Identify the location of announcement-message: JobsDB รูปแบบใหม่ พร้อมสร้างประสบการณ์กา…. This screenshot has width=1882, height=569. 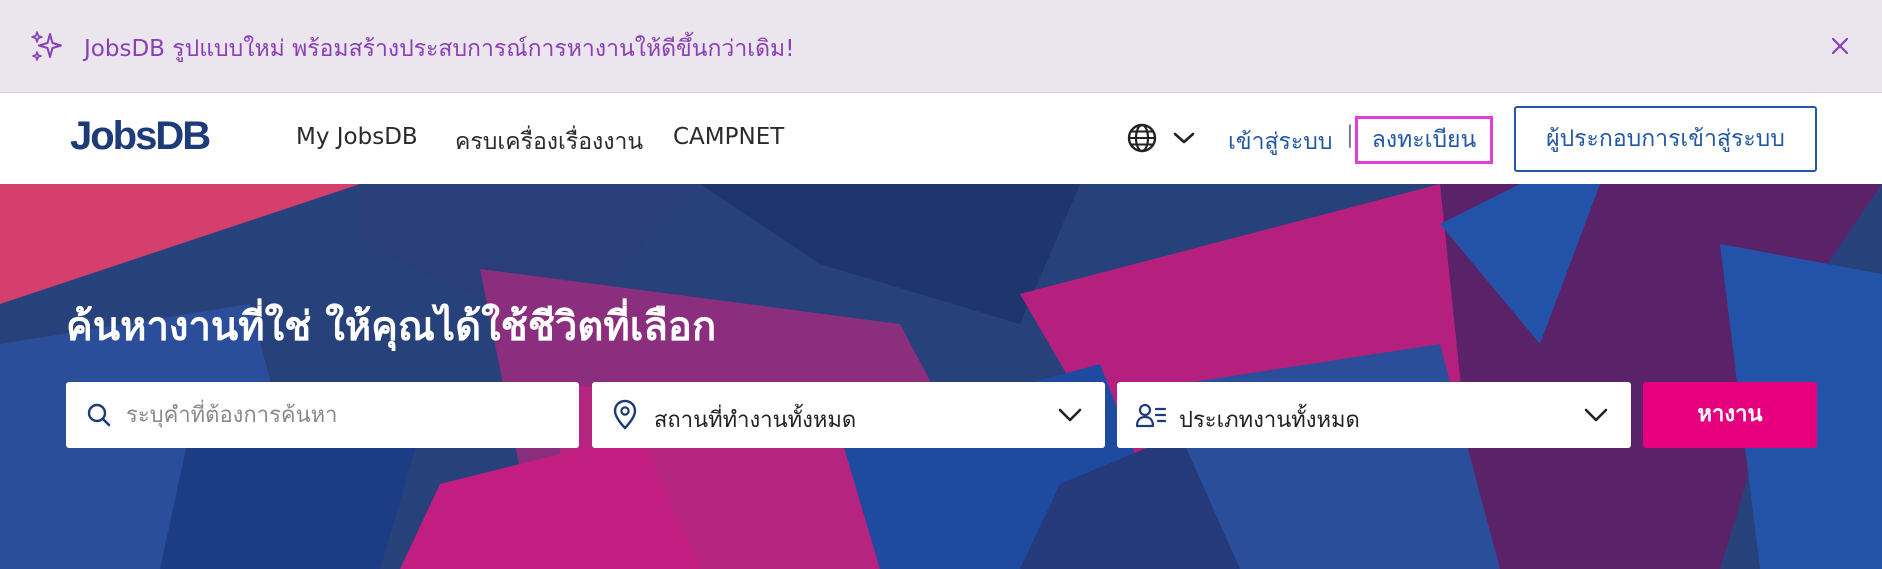
(439, 49).